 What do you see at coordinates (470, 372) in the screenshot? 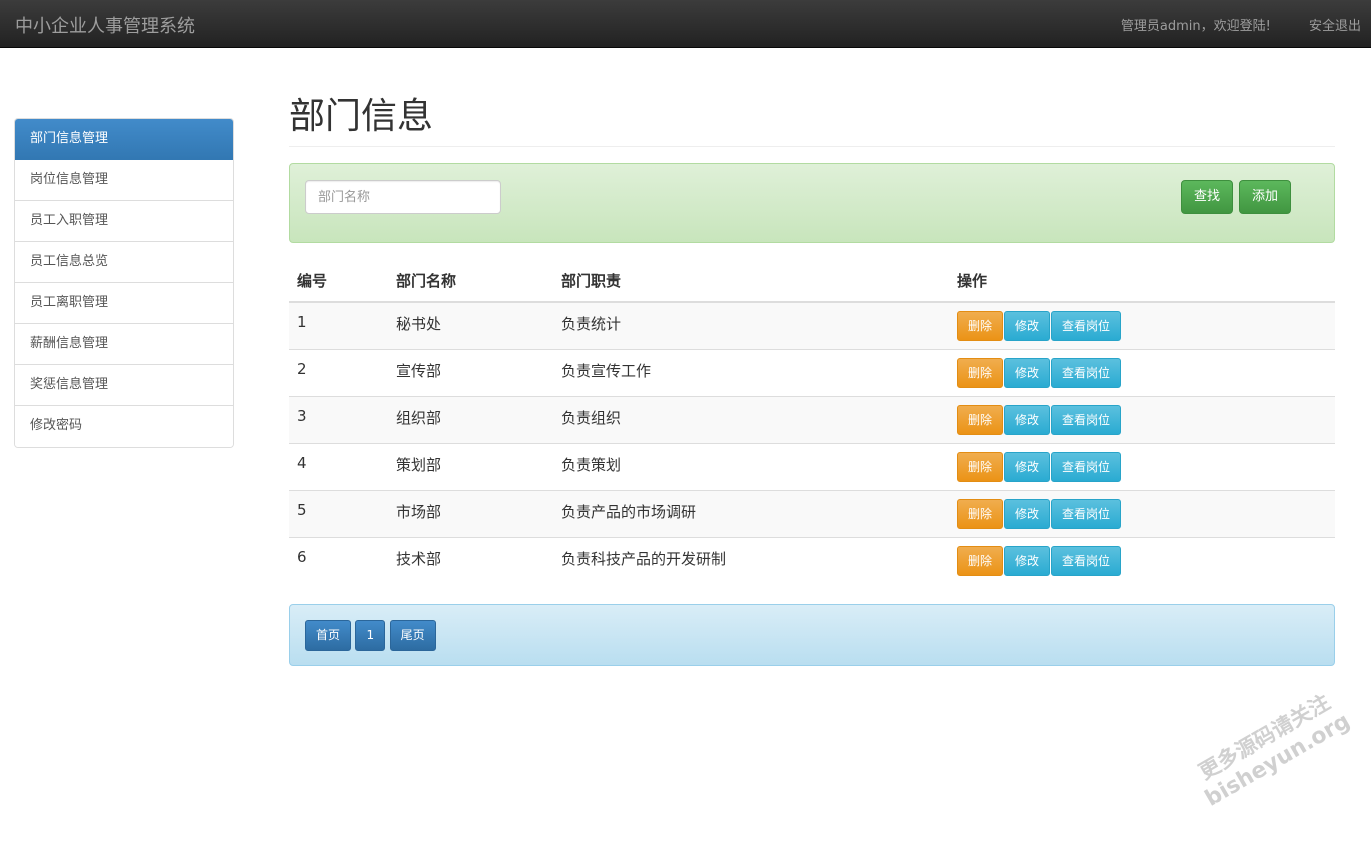
I see `cell-name: 宣传部` at bounding box center [470, 372].